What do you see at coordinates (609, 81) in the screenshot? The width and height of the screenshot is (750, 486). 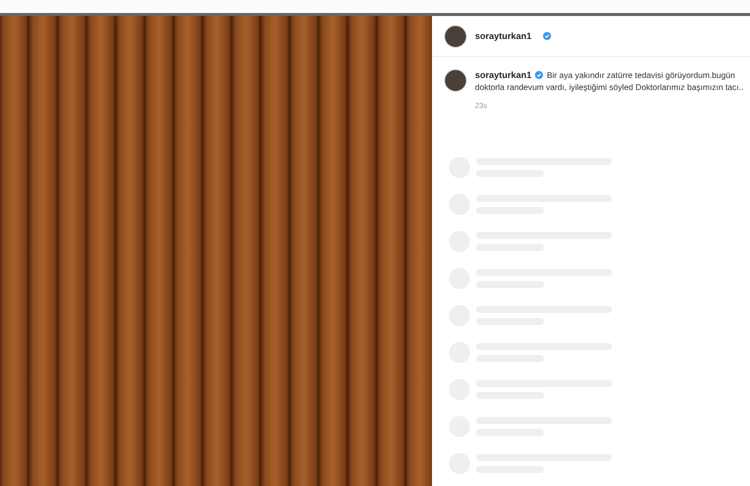 I see `caption-text: sorayturkan1 Bir aya yakındır zatürre tedavisi görüyordum.bugün doktorla randevum vardı, iyileştiğimi söyled Doktorlarımız başımızın tacı..` at bounding box center [609, 81].